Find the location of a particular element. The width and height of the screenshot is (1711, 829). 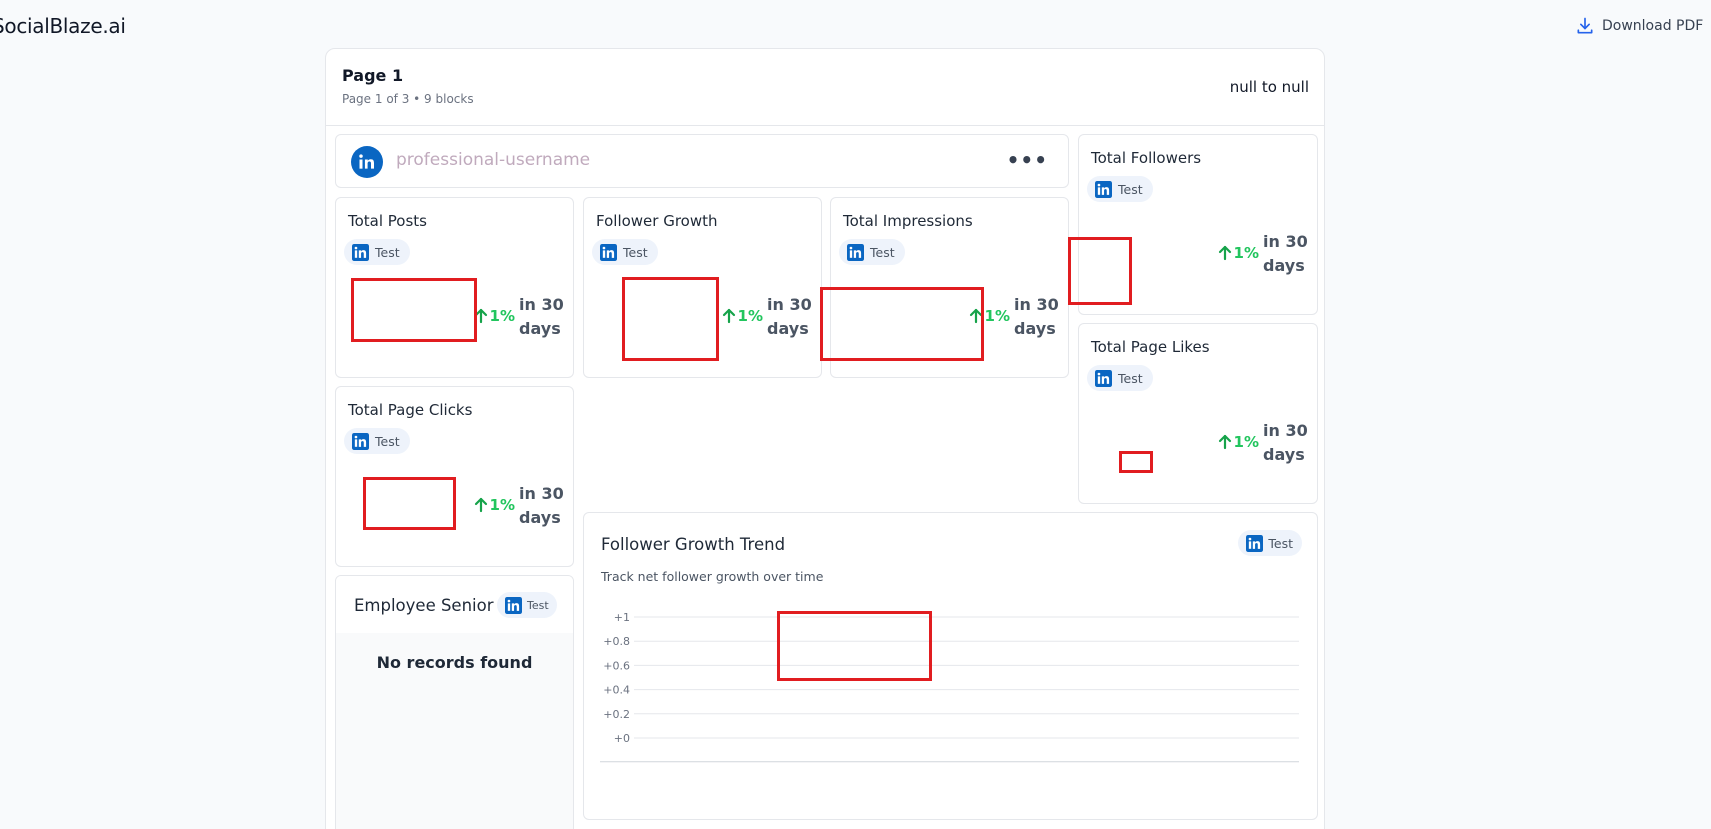

y-tick-label: +0 is located at coordinates (622, 738).